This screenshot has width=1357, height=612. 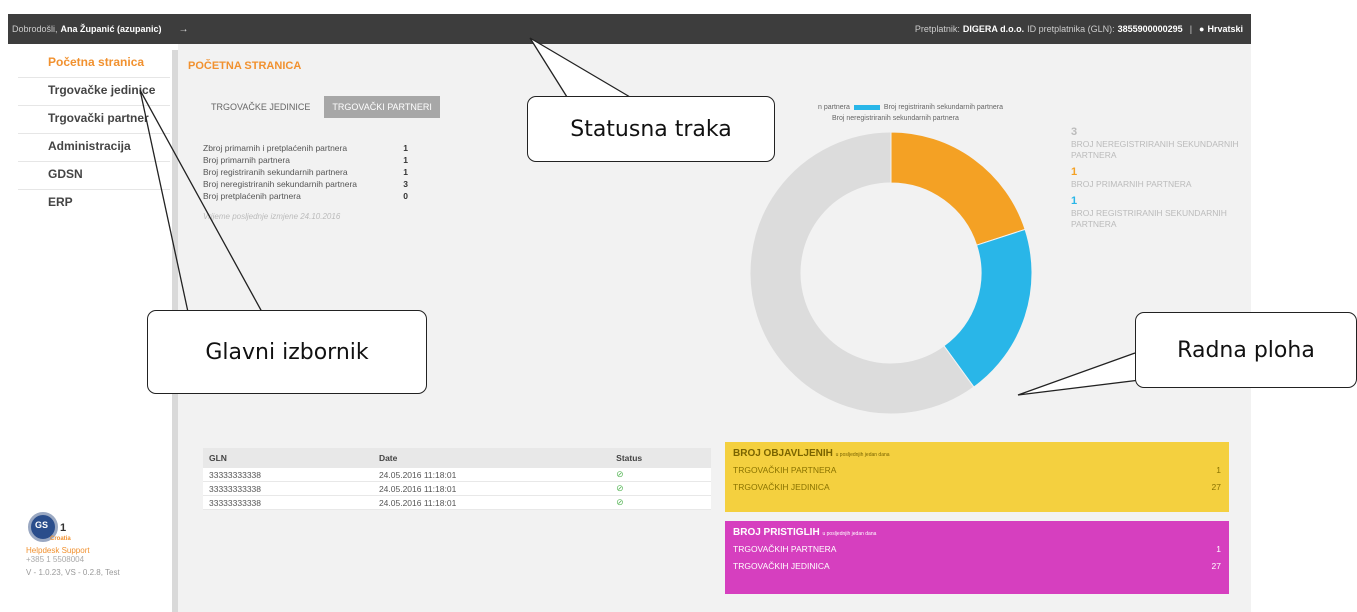 I want to click on callout-status-bar: Statusna traka, so click(x=651, y=129).